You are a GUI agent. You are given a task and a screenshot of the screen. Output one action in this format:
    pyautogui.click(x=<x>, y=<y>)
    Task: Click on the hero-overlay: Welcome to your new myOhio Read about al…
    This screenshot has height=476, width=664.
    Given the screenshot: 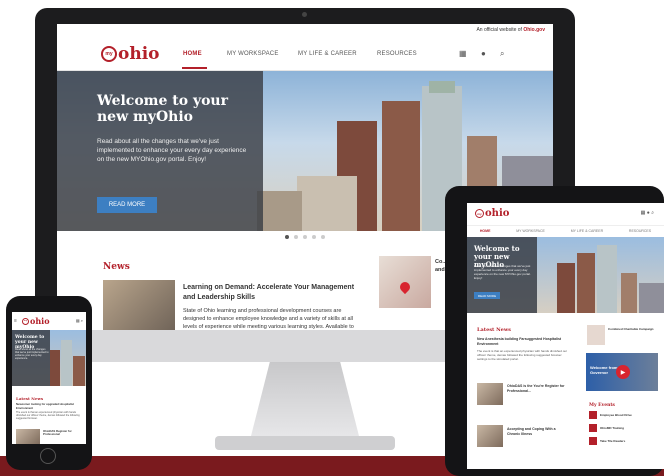 What is the action you would take?
    pyautogui.click(x=160, y=151)
    